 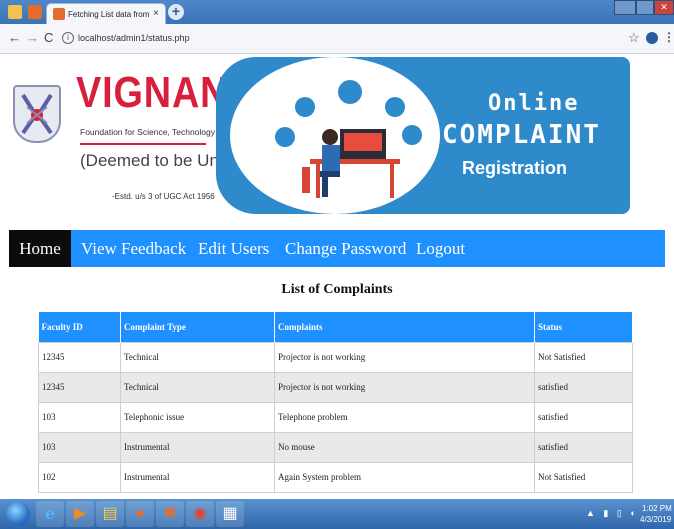 What do you see at coordinates (337, 514) in the screenshot?
I see `os-taskbar: e ▶ ▤ ● ✖ ◉ ▦ ▲ ▮ ▯ ◐ 1:02 PM 4/3/2019` at bounding box center [337, 514].